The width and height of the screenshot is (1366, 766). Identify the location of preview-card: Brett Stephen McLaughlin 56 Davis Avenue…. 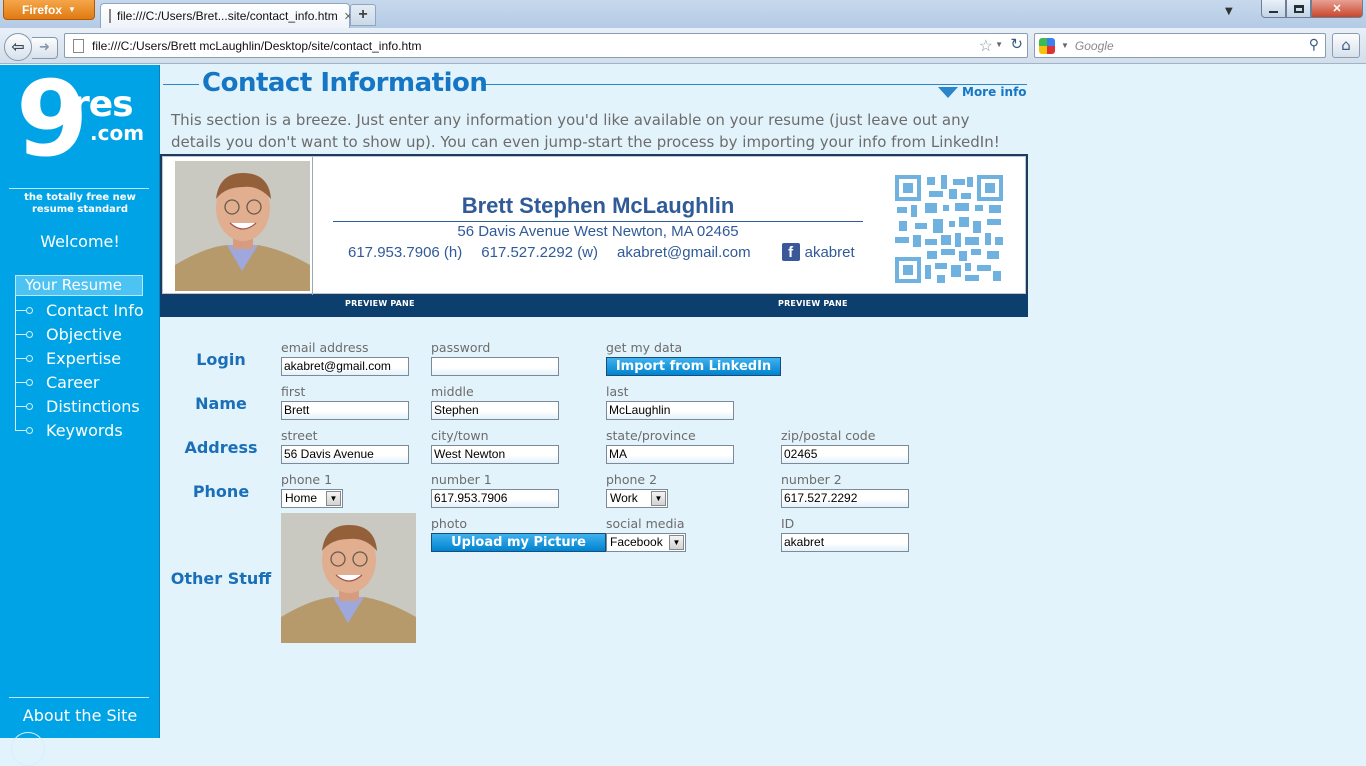
(594, 225).